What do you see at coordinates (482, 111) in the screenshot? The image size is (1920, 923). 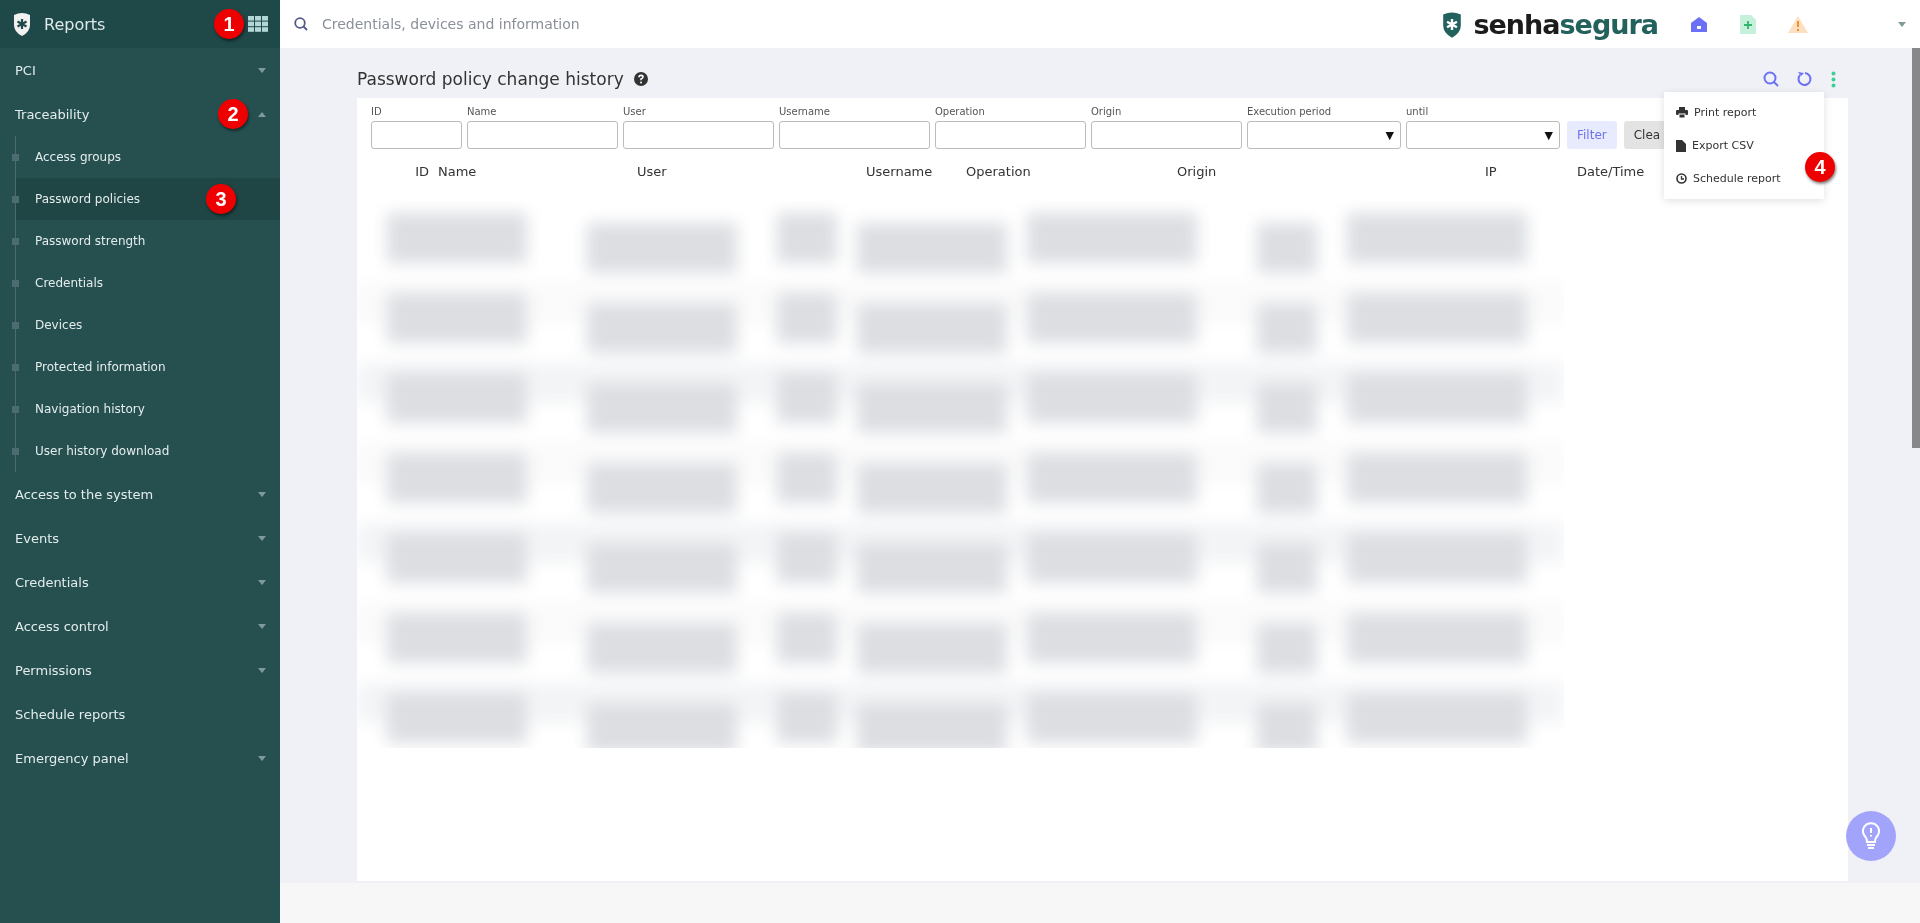 I see `filter-label: Name` at bounding box center [482, 111].